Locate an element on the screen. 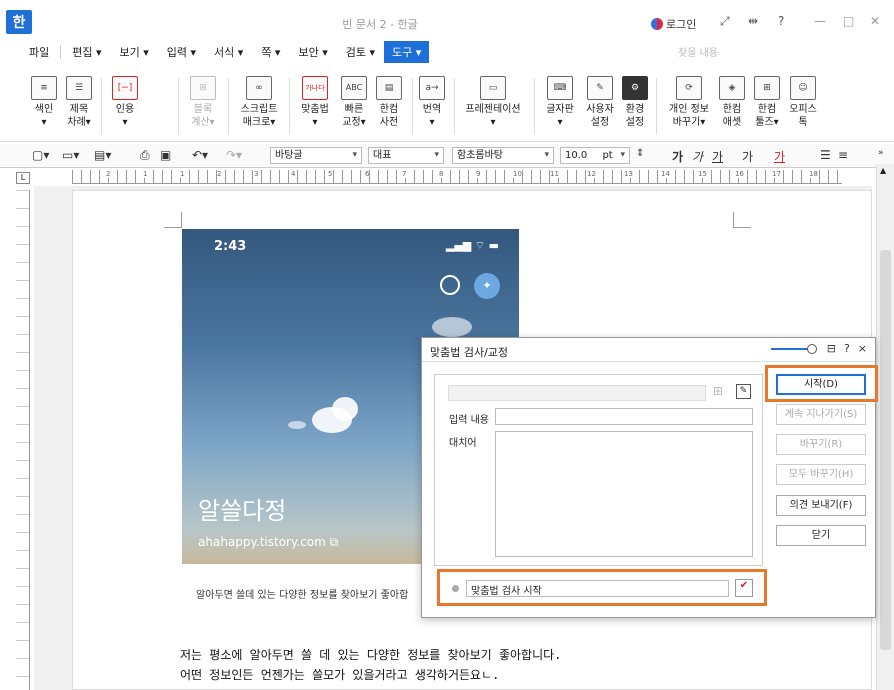 The width and height of the screenshot is (894, 690). user-settings-button: ✎ 사용자 설정 is located at coordinates (600, 102).